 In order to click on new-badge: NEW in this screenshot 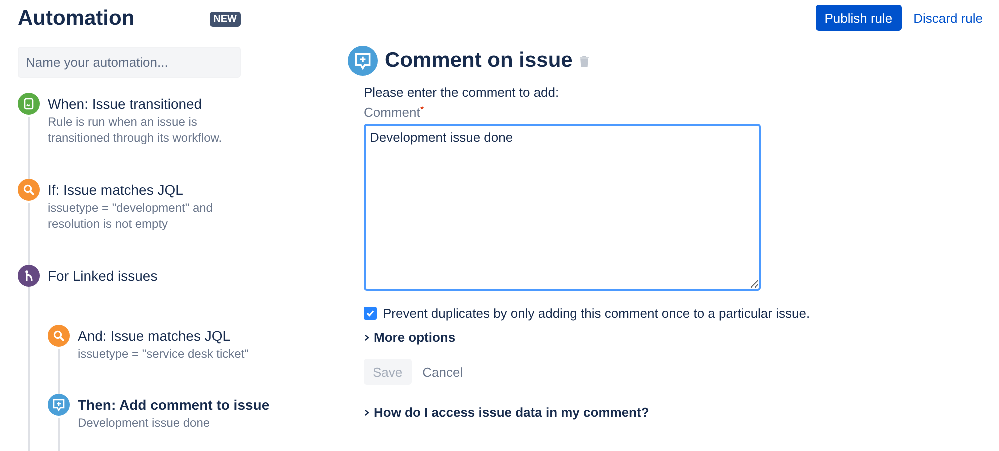, I will do `click(225, 19)`.